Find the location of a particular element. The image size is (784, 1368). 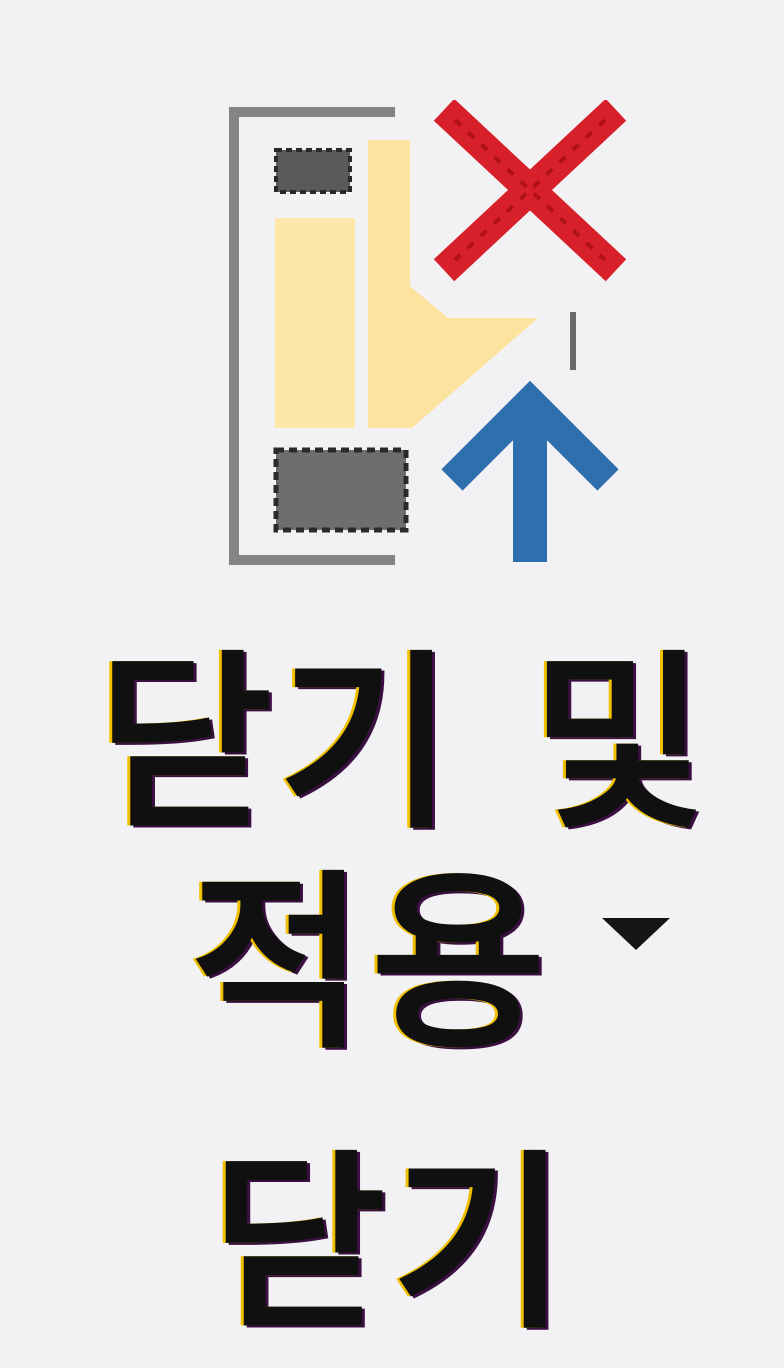

close-and-apply-label-line1: 닫기 및 is located at coordinates (405, 744).